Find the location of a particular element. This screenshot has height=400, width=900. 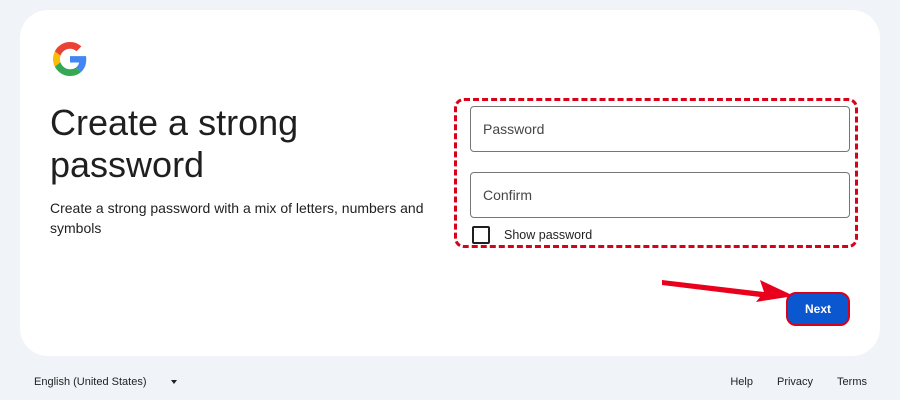

confirm-password-input is located at coordinates (660, 195).